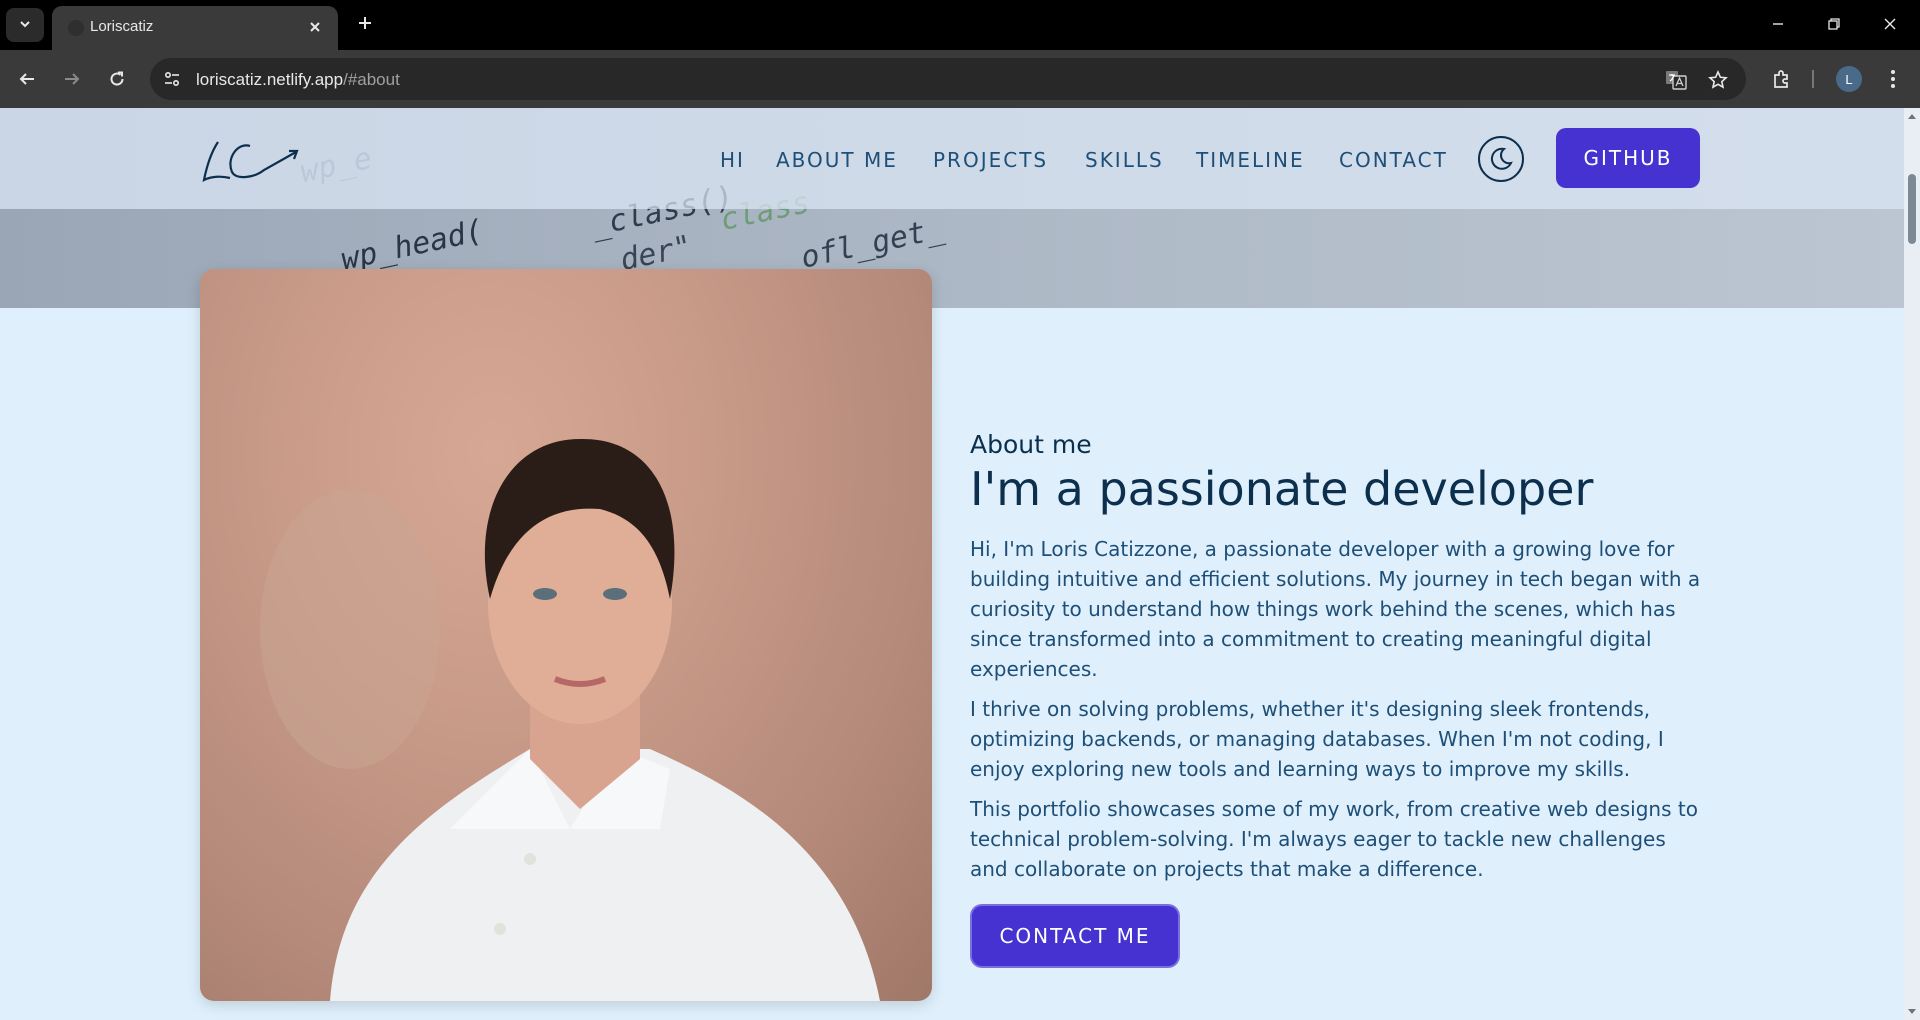 Image resolution: width=1920 pixels, height=1020 pixels. I want to click on translate-icon, so click(1676, 80).